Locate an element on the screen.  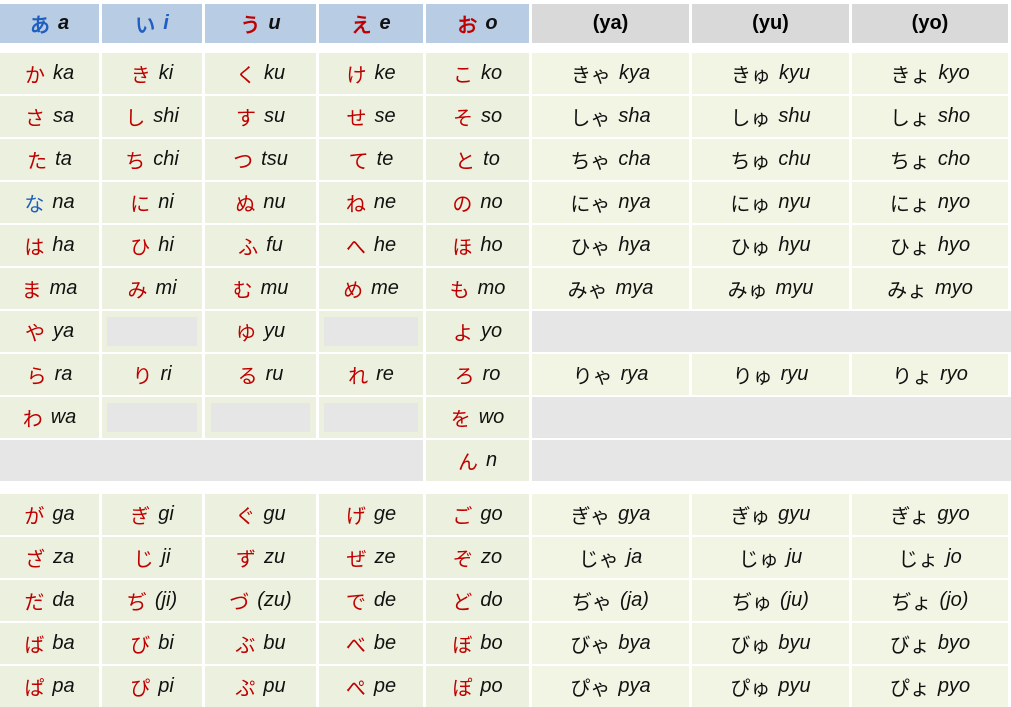
kana-cell-zu: ず zu is located at coordinates (260, 557).